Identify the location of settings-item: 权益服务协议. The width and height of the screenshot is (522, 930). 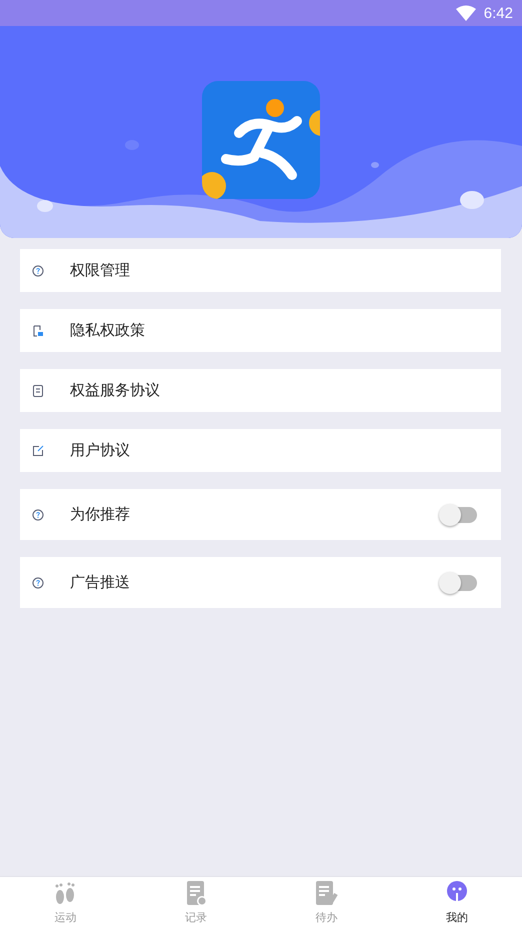
(260, 390).